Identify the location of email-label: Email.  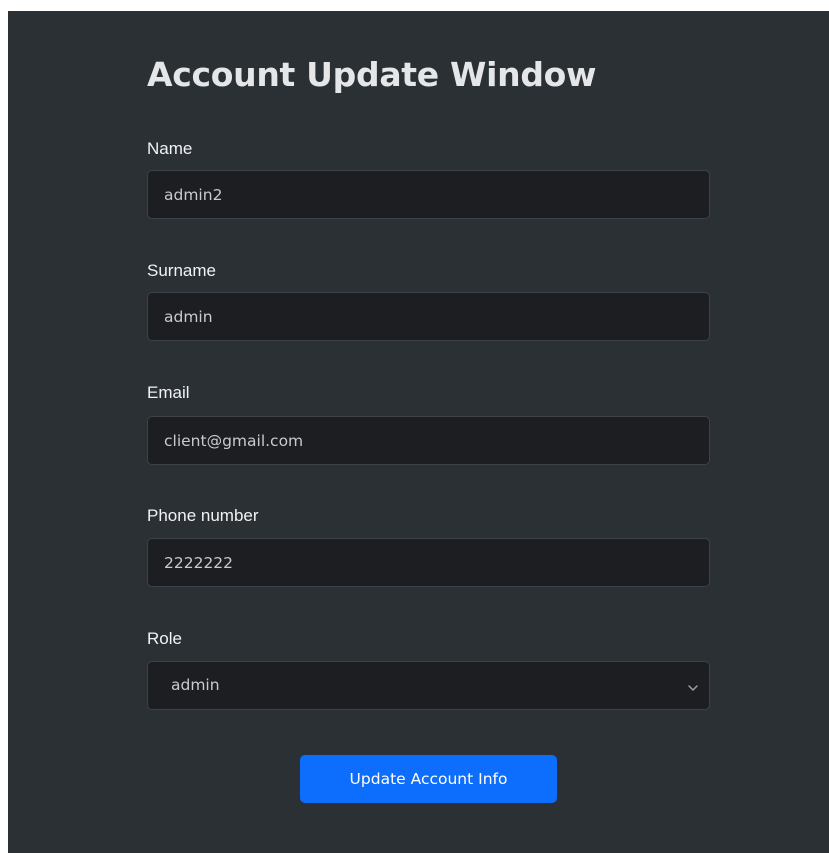
(168, 392).